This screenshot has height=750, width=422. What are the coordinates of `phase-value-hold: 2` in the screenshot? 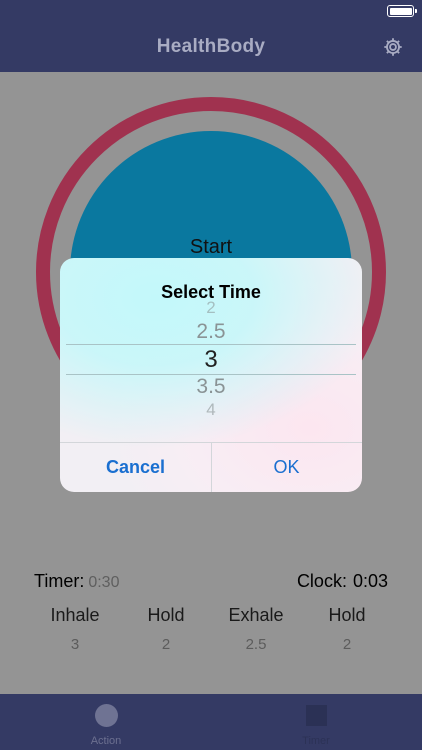 It's located at (166, 644).